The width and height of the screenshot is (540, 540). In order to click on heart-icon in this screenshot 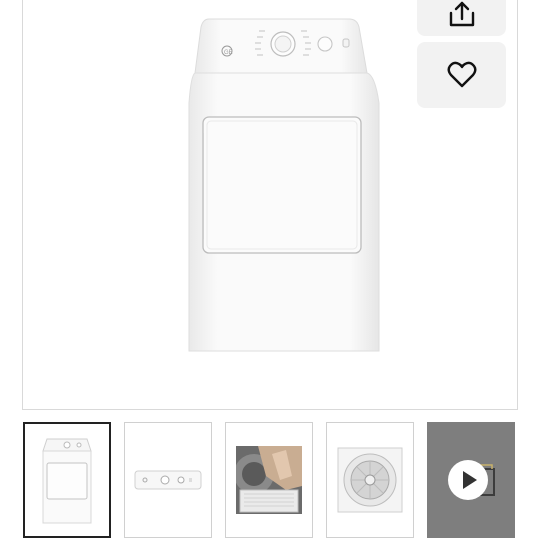, I will do `click(461, 74)`.